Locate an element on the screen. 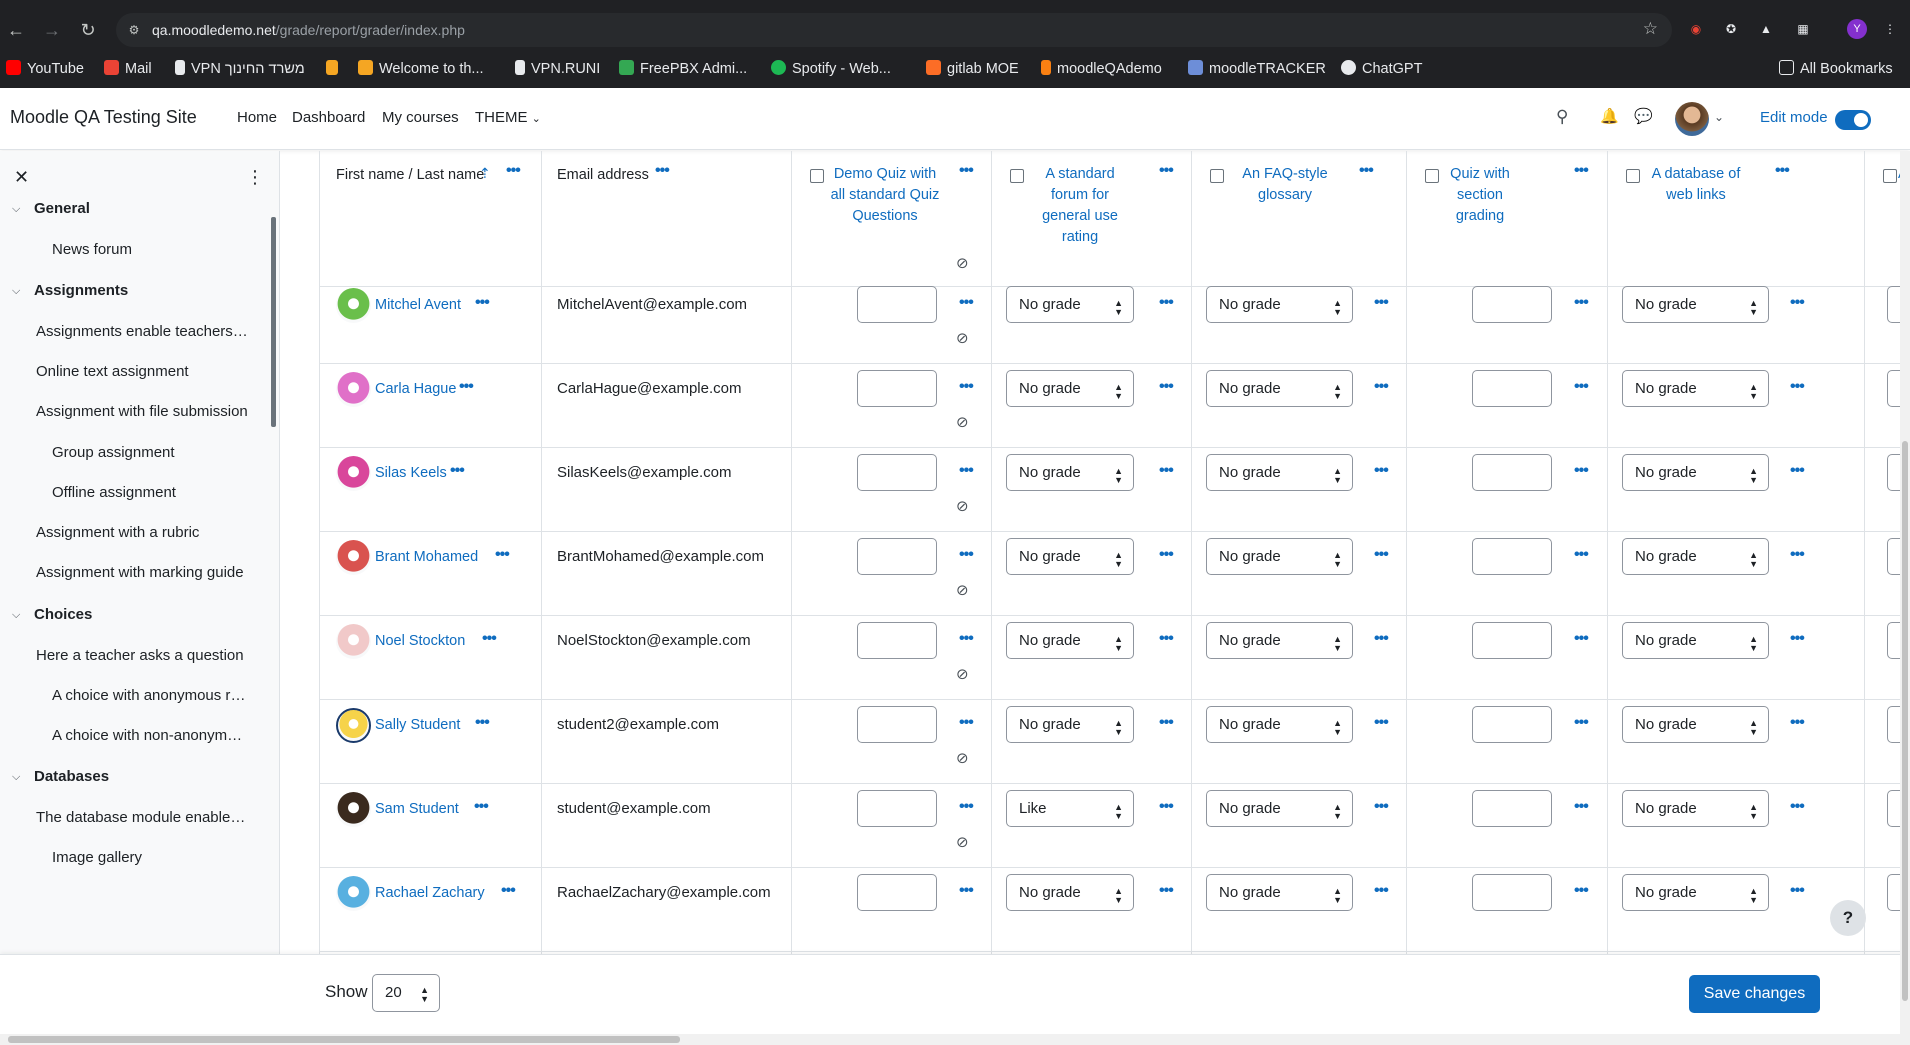 This screenshot has width=1910, height=1045. bookmark-gitlab: gitlab MOE is located at coordinates (972, 69).